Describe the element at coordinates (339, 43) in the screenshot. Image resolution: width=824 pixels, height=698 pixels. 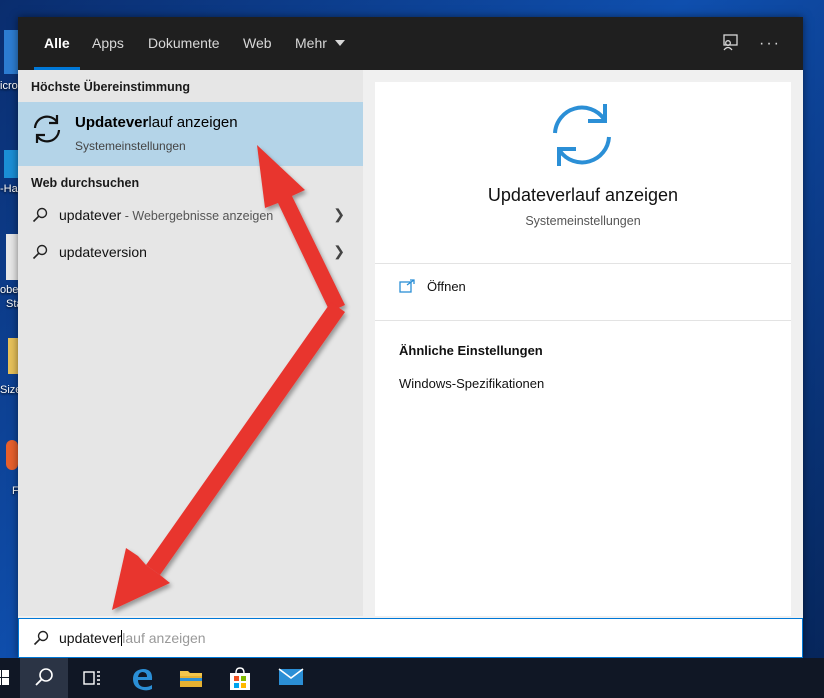
I see `chevron-down-icon` at that location.